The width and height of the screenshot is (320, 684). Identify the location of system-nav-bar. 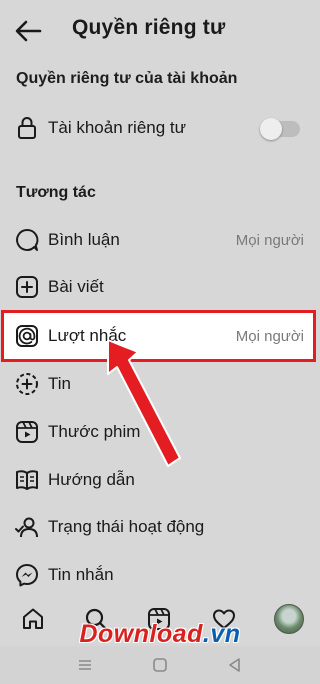
(160, 665).